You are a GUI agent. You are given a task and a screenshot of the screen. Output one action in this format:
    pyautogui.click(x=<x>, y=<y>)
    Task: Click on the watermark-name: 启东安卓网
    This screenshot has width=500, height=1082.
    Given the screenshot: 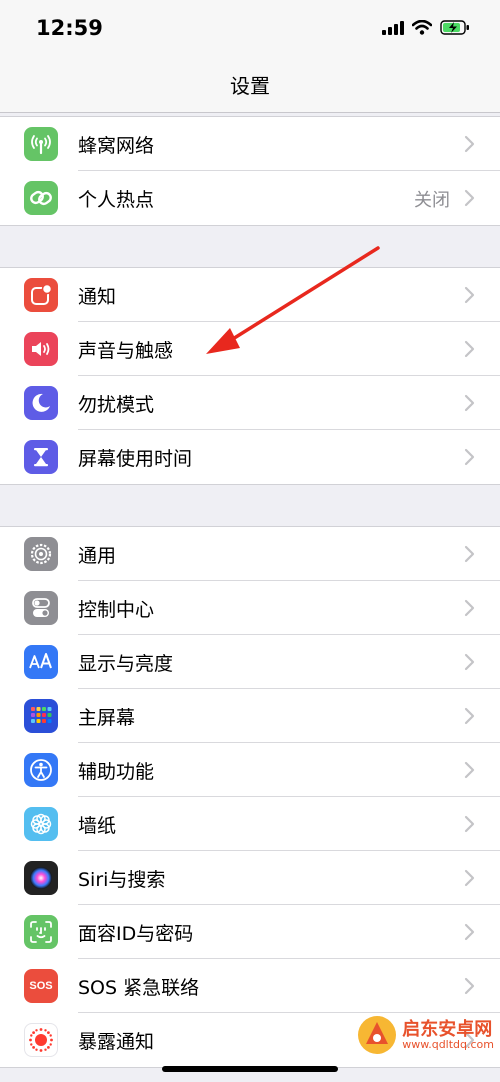 What is the action you would take?
    pyautogui.click(x=447, y=1029)
    